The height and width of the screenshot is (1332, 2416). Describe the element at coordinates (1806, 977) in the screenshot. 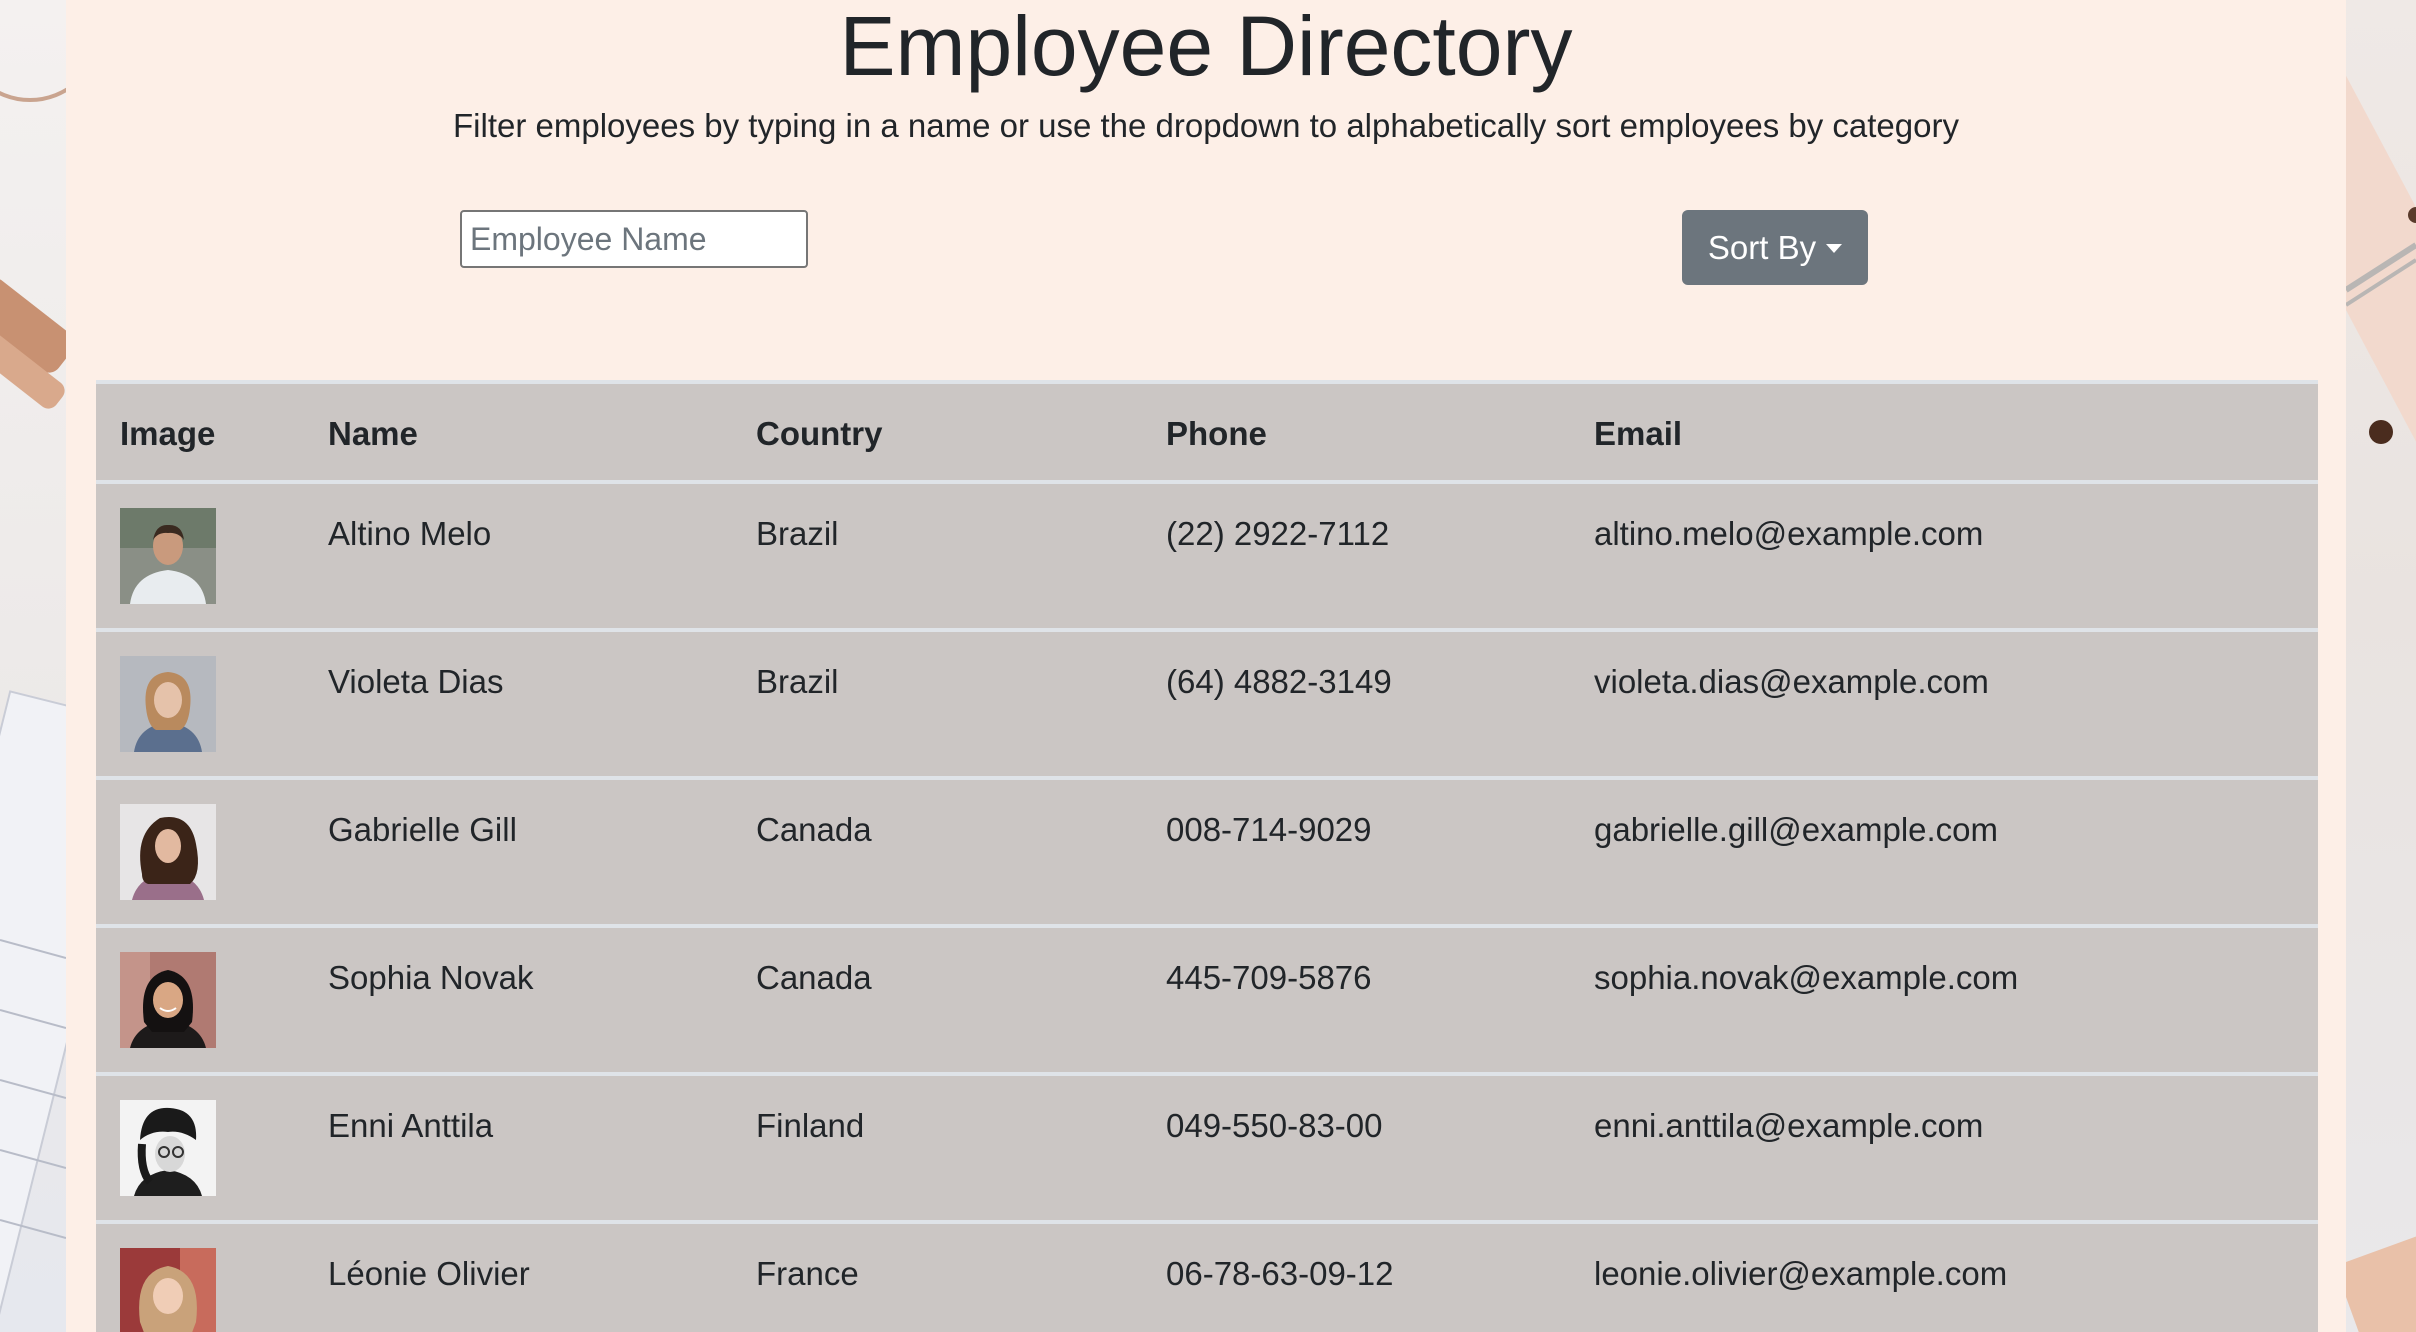

I see `employee-email: sophia.novak@example.com` at that location.